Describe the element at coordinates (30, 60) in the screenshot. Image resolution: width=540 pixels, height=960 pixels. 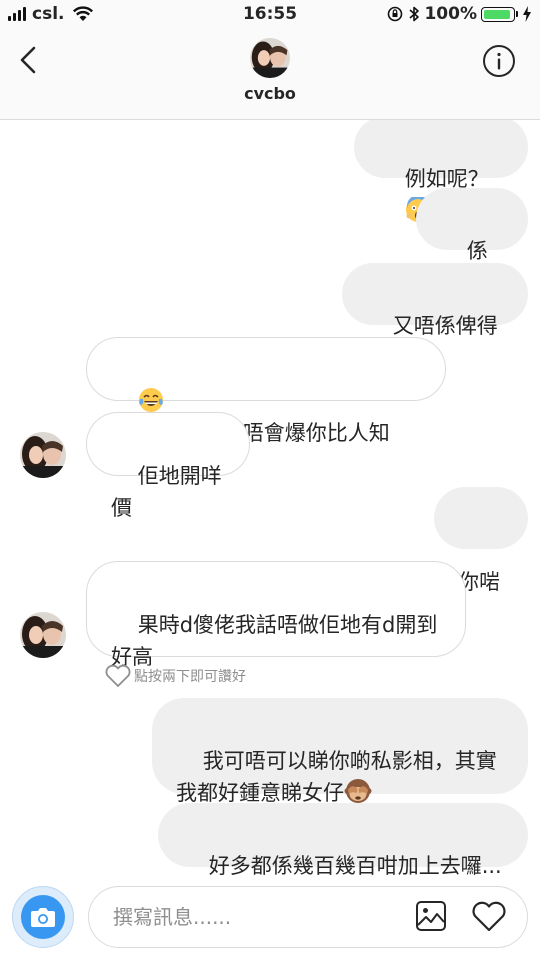
I see `back-button` at that location.